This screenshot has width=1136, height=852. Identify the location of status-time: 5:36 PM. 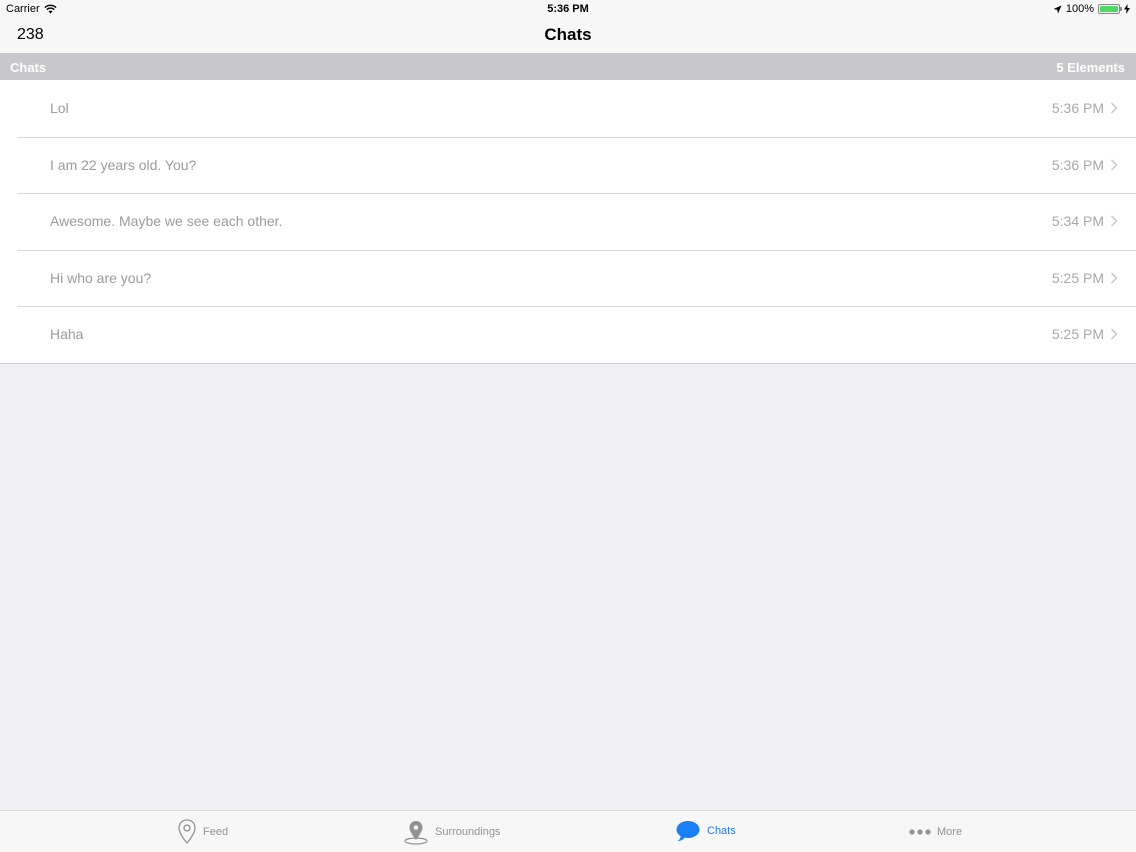
(568, 9).